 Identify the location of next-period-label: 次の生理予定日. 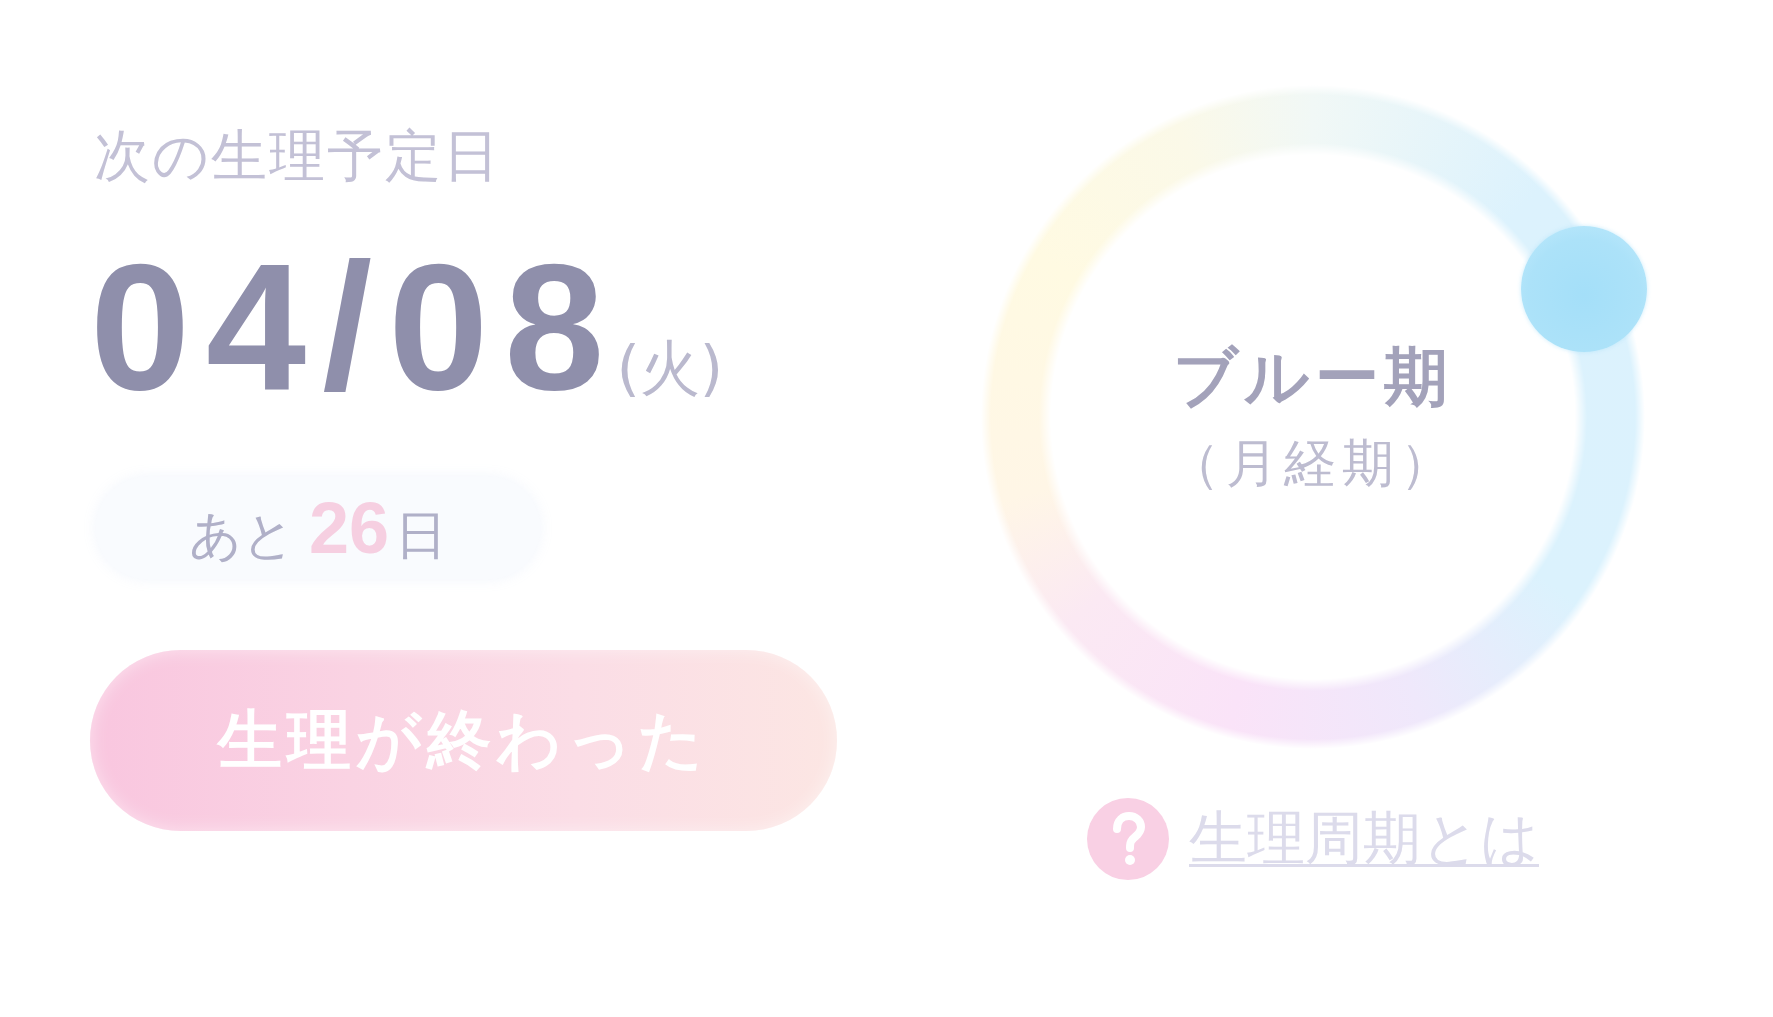
(297, 156).